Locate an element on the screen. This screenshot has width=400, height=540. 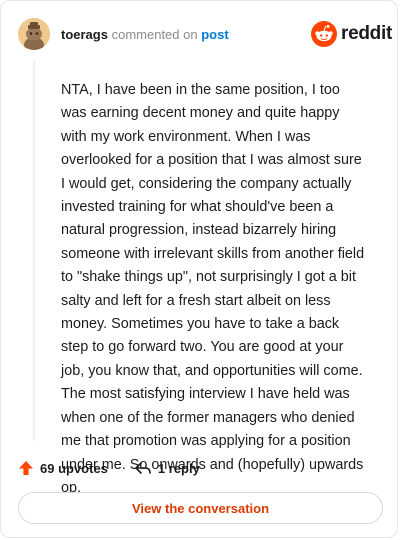
reply-button: 1 reply is located at coordinates (167, 468).